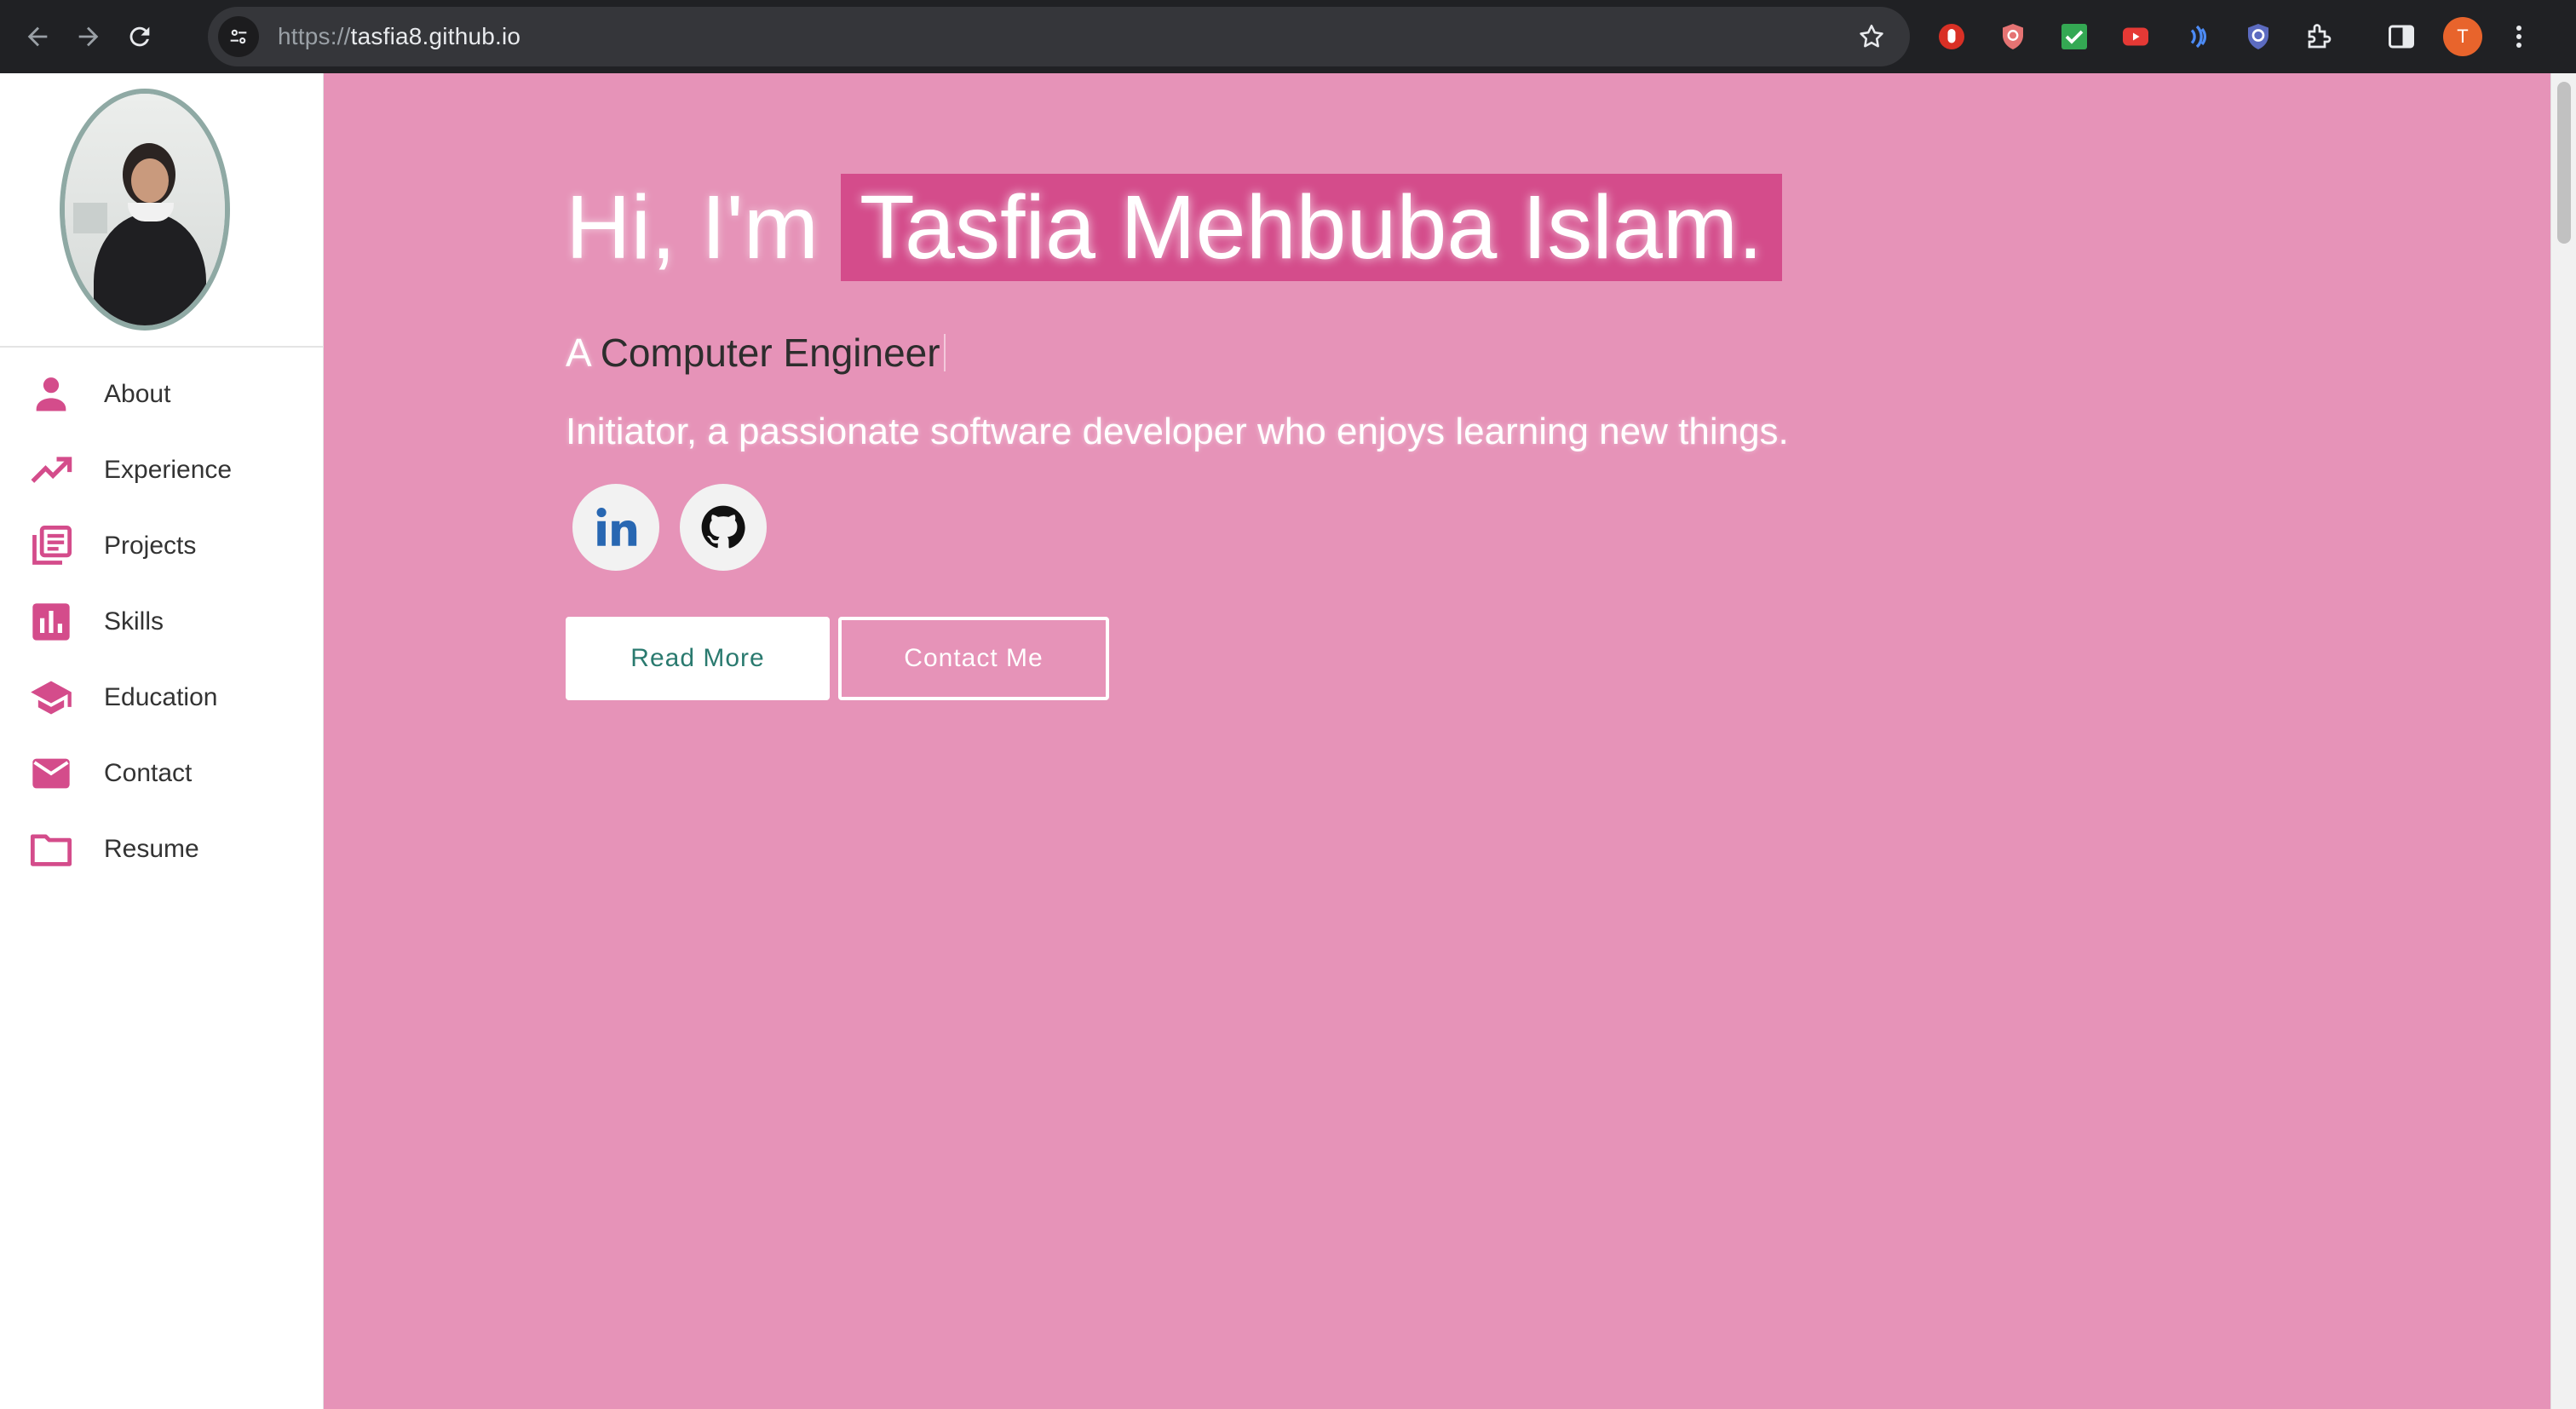  I want to click on shield-icon, so click(2013, 36).